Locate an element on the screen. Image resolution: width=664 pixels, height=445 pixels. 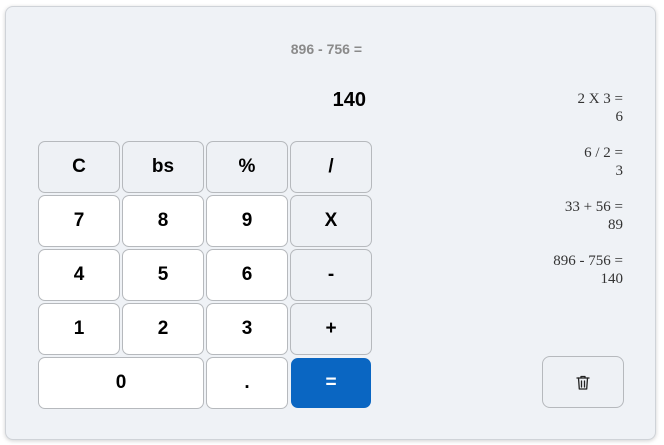
digit-5-button: 5 is located at coordinates (163, 275).